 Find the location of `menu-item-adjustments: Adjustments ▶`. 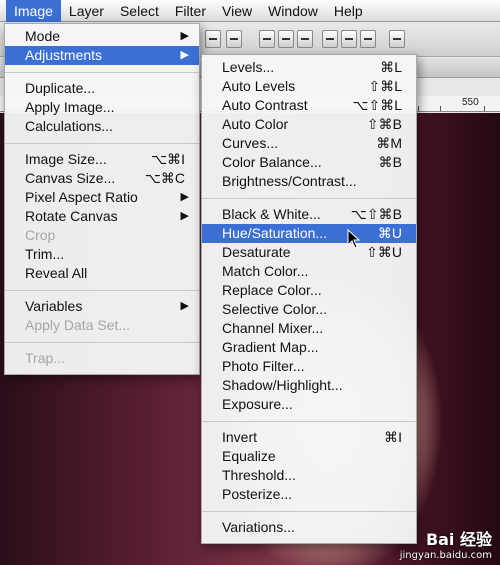

menu-item-adjustments: Adjustments ▶ is located at coordinates (102, 55).